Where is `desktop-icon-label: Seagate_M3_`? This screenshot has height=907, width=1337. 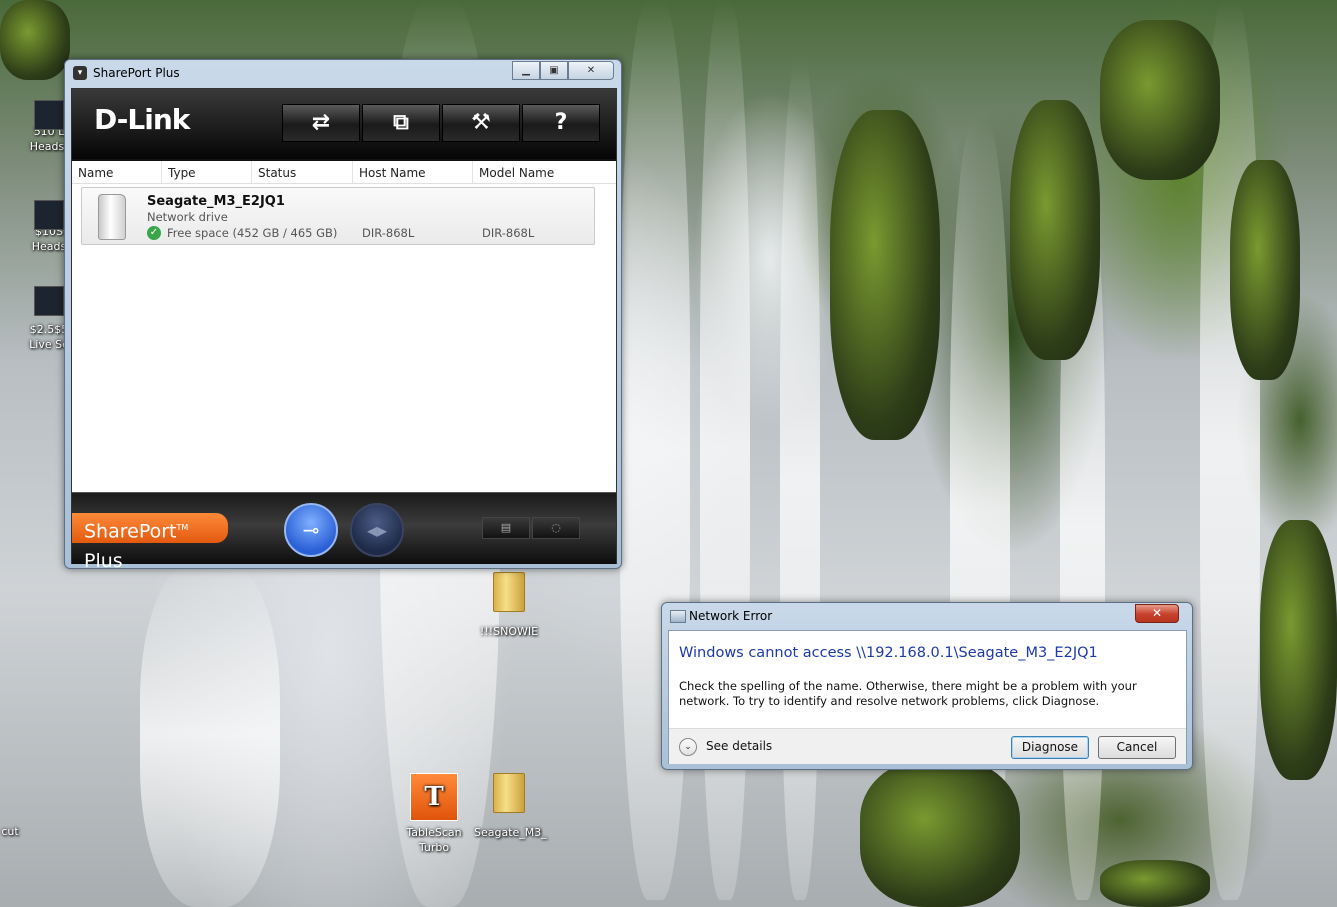
desktop-icon-label: Seagate_M3_ is located at coordinates (510, 832).